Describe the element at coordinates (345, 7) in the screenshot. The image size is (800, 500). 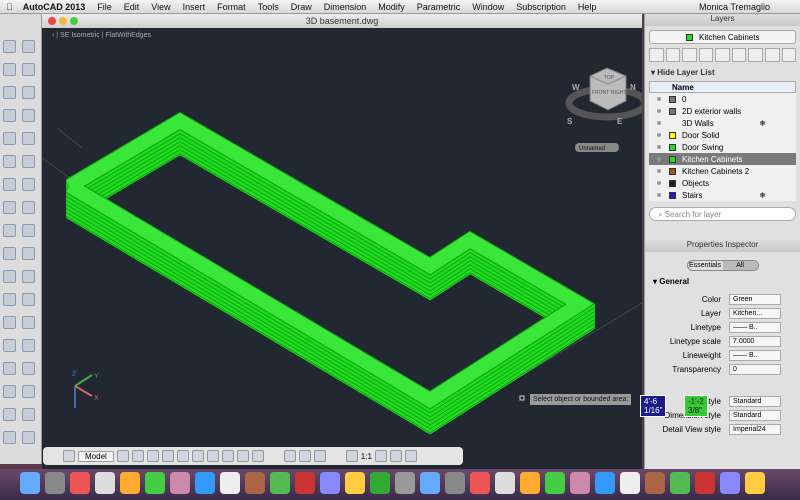
I see `menu-dimension: Dimension` at that location.